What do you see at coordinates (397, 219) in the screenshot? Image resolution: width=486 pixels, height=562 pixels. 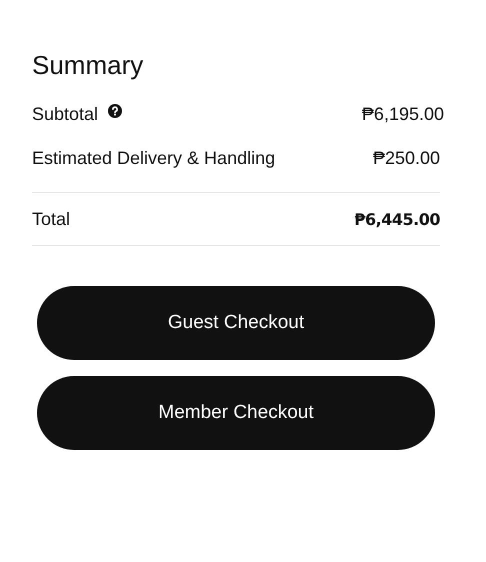 I see `row-value: ₱6,445.00` at bounding box center [397, 219].